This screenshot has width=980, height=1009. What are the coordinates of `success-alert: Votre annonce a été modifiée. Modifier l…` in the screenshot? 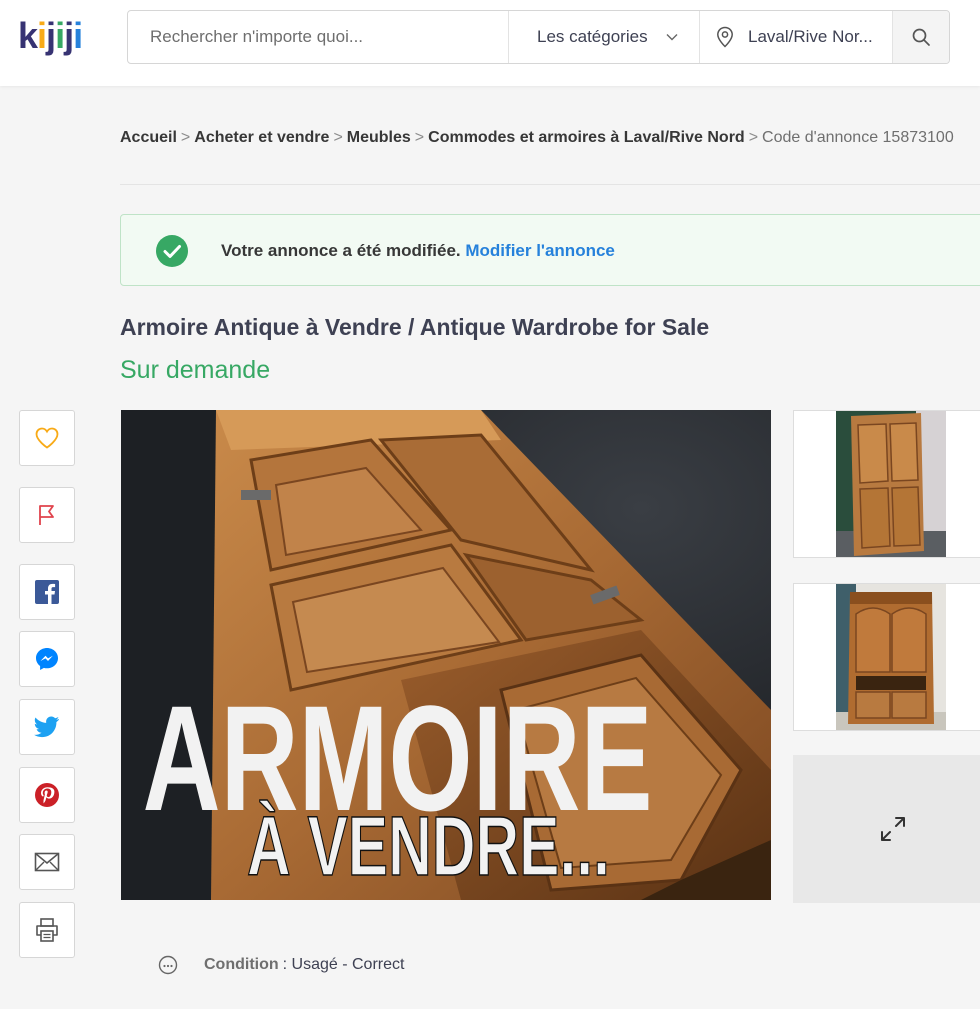 It's located at (550, 250).